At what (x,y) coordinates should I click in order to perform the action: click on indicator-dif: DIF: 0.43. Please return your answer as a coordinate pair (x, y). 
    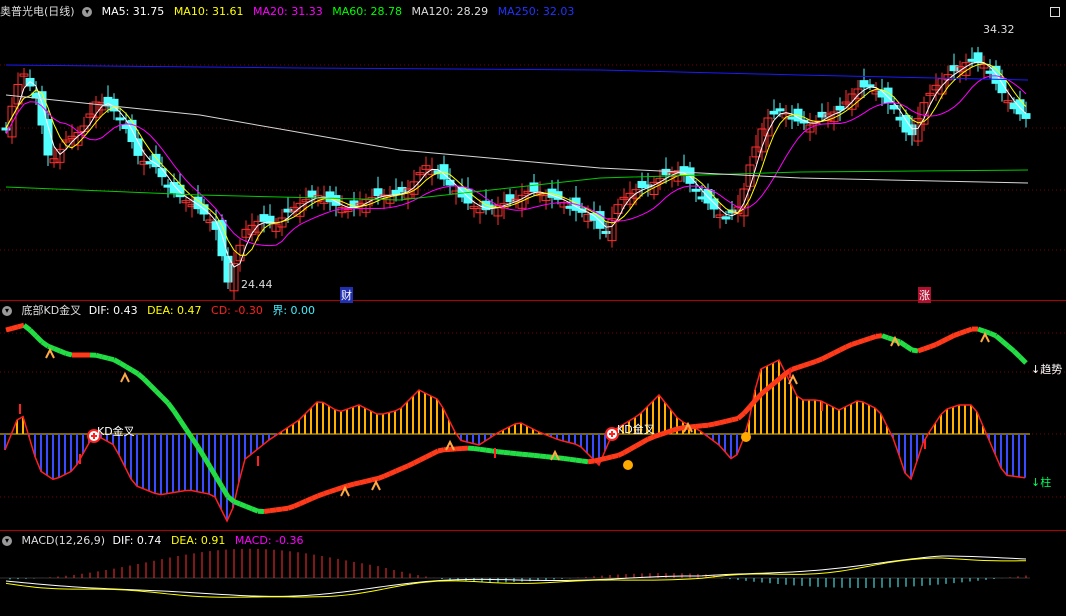
    Looking at the image, I should click on (113, 310).